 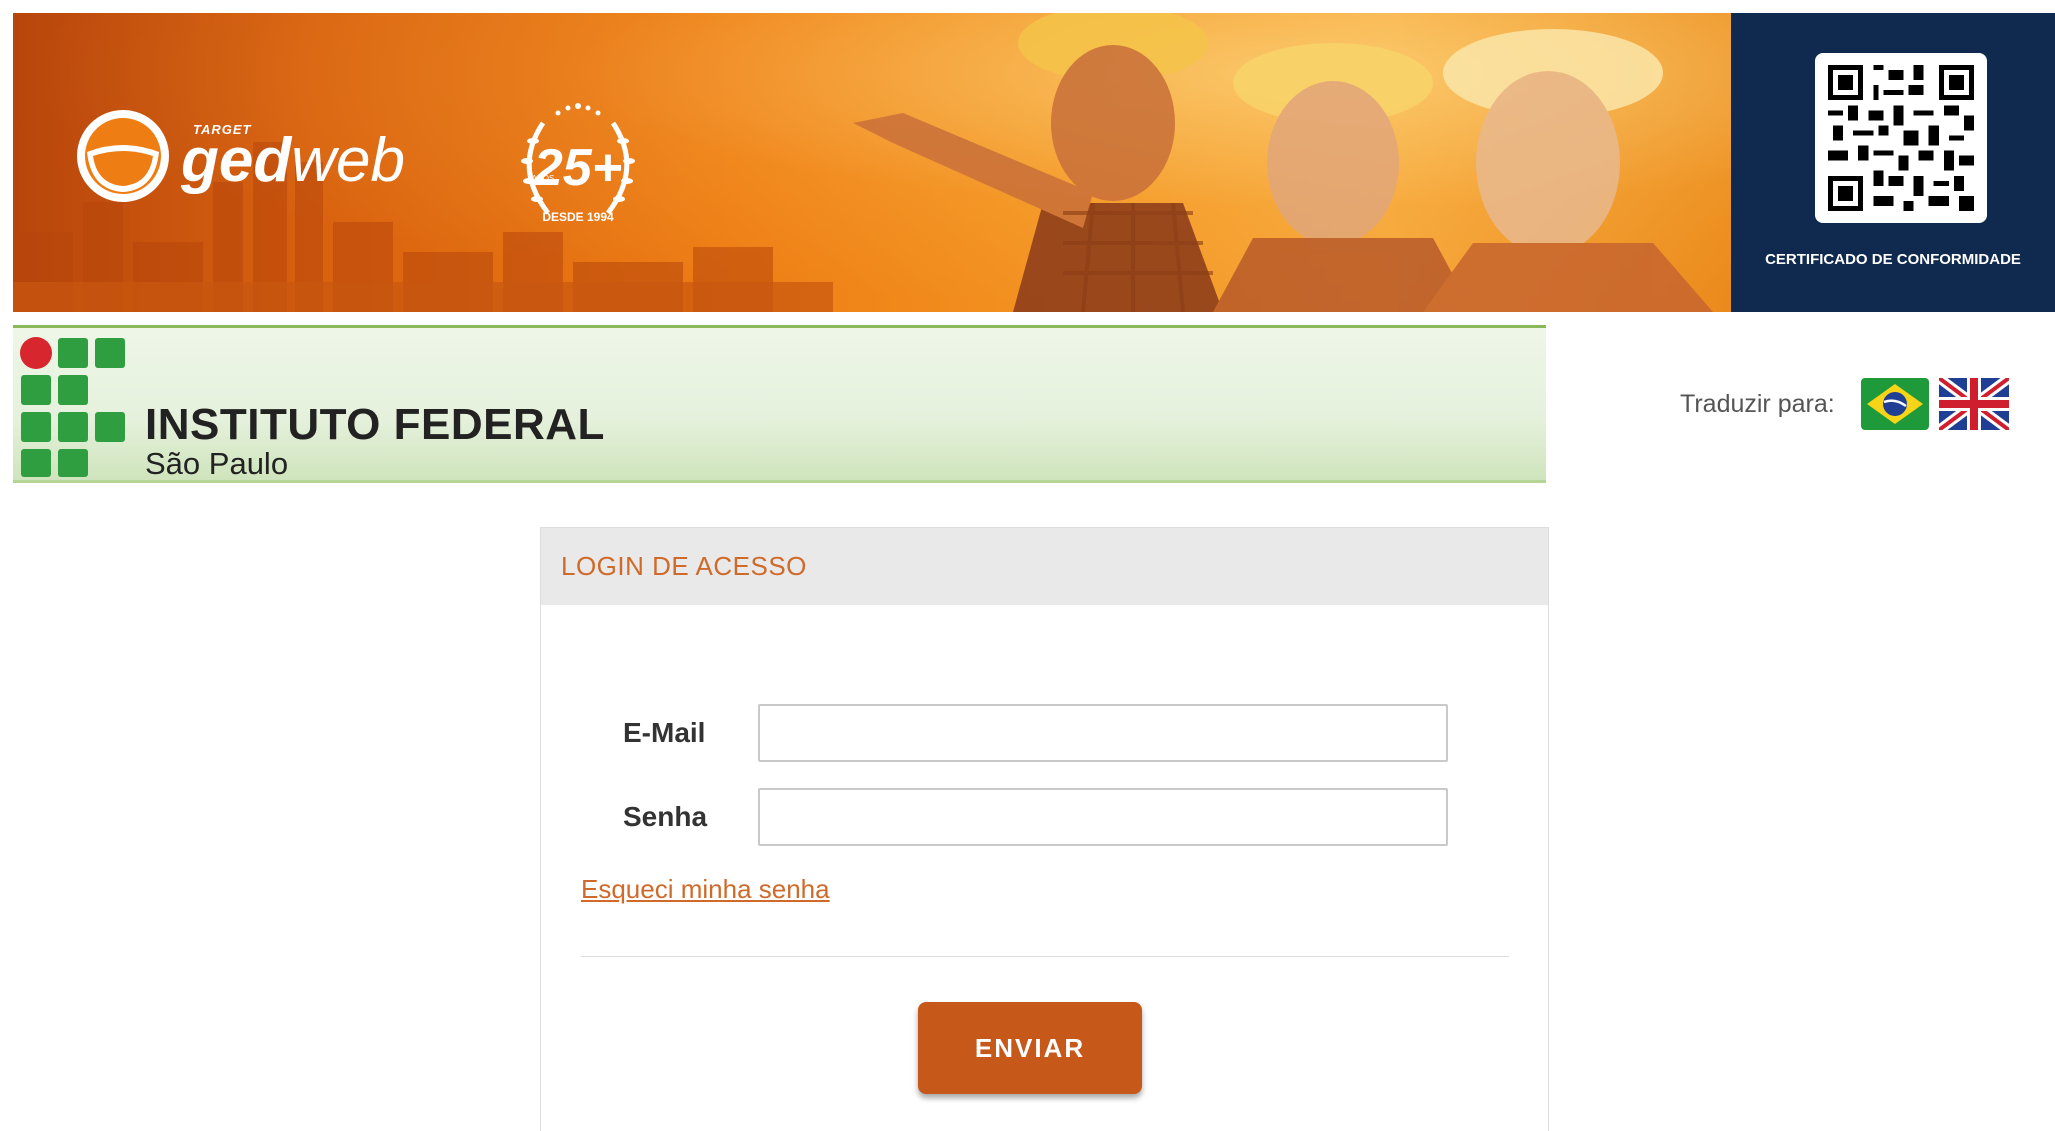 What do you see at coordinates (578, 217) in the screenshot?
I see `anniversary-since: DESDE 1994` at bounding box center [578, 217].